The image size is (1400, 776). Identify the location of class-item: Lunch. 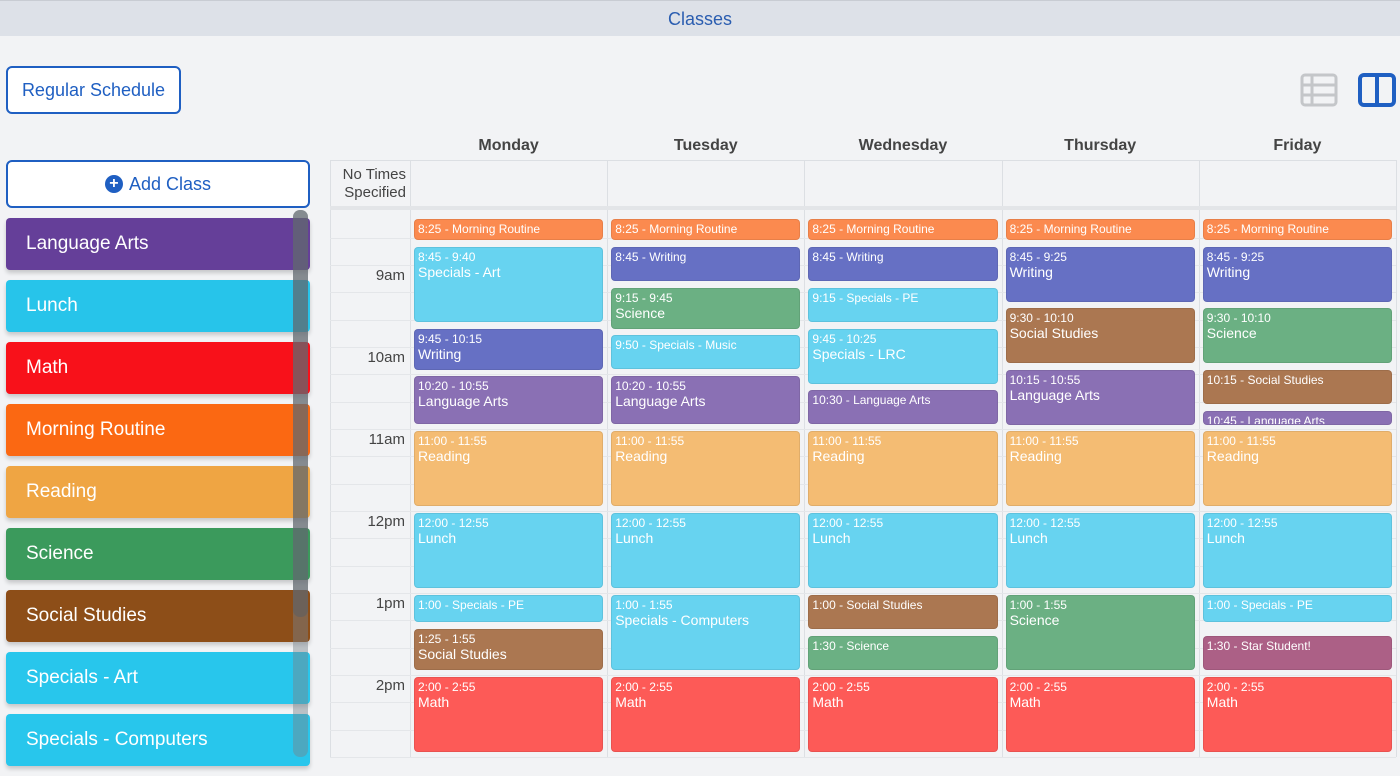
(158, 306).